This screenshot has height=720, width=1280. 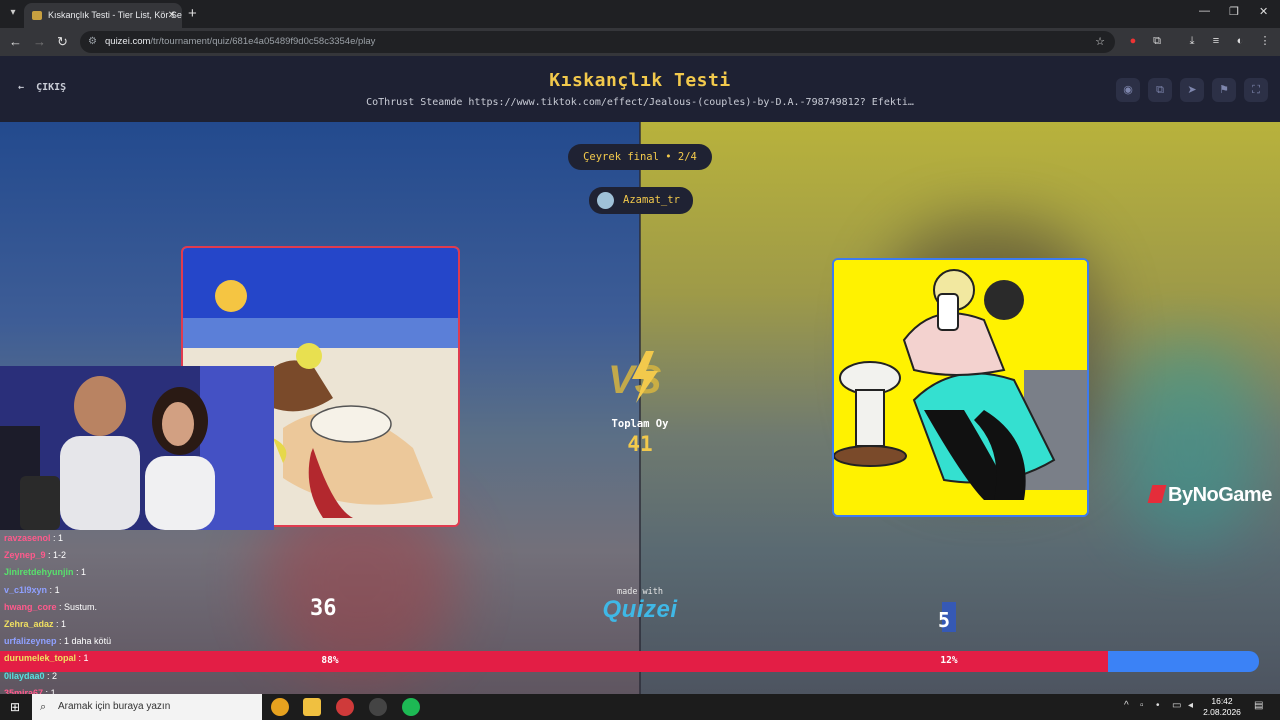 I want to click on chat-message: hwang_core : Sustum., so click(x=50, y=607).